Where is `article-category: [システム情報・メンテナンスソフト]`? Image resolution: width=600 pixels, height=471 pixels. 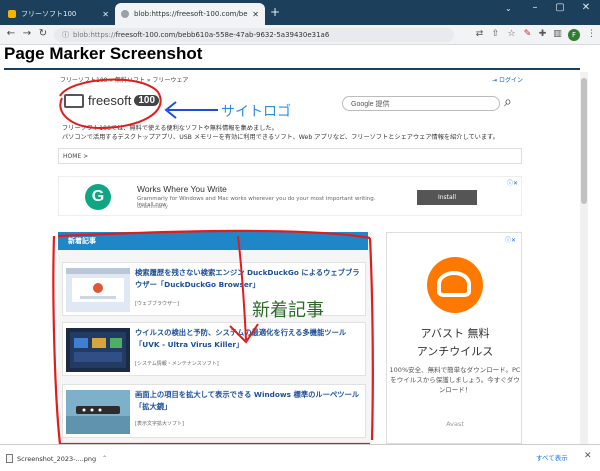
article-category: [システム情報・メンテナンスソフト] is located at coordinates (177, 364).